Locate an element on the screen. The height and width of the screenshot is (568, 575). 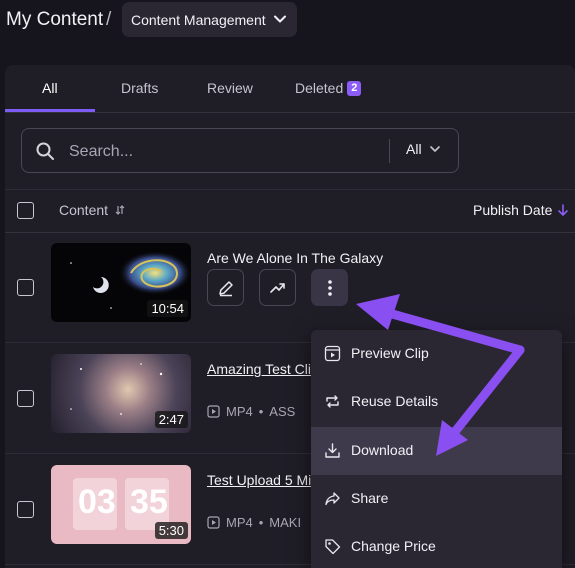
tab-review: Review is located at coordinates (230, 88).